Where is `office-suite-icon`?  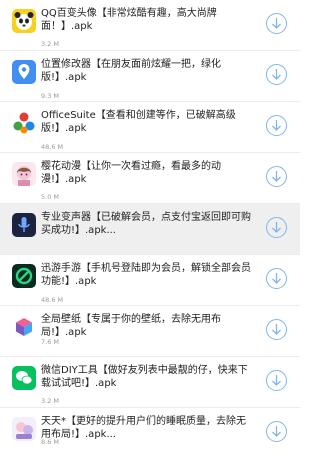
office-suite-icon is located at coordinates (24, 123).